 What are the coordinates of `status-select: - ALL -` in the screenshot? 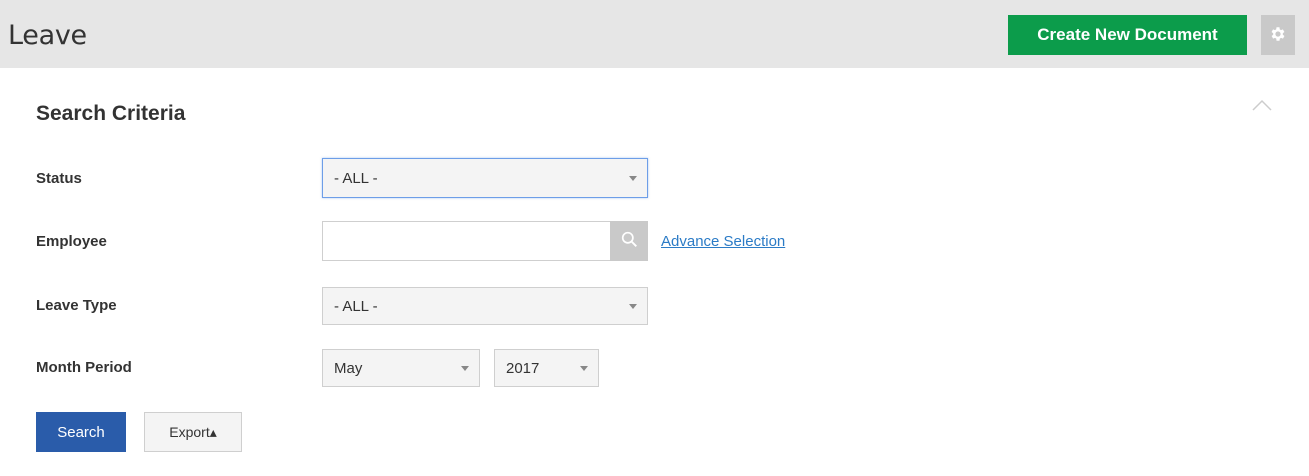 It's located at (485, 178).